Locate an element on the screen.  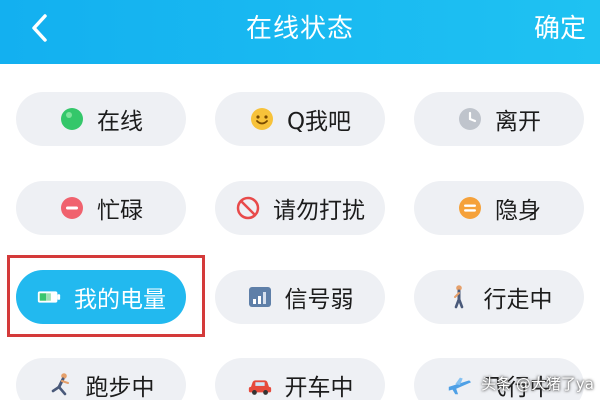
smiley-icon is located at coordinates (262, 119).